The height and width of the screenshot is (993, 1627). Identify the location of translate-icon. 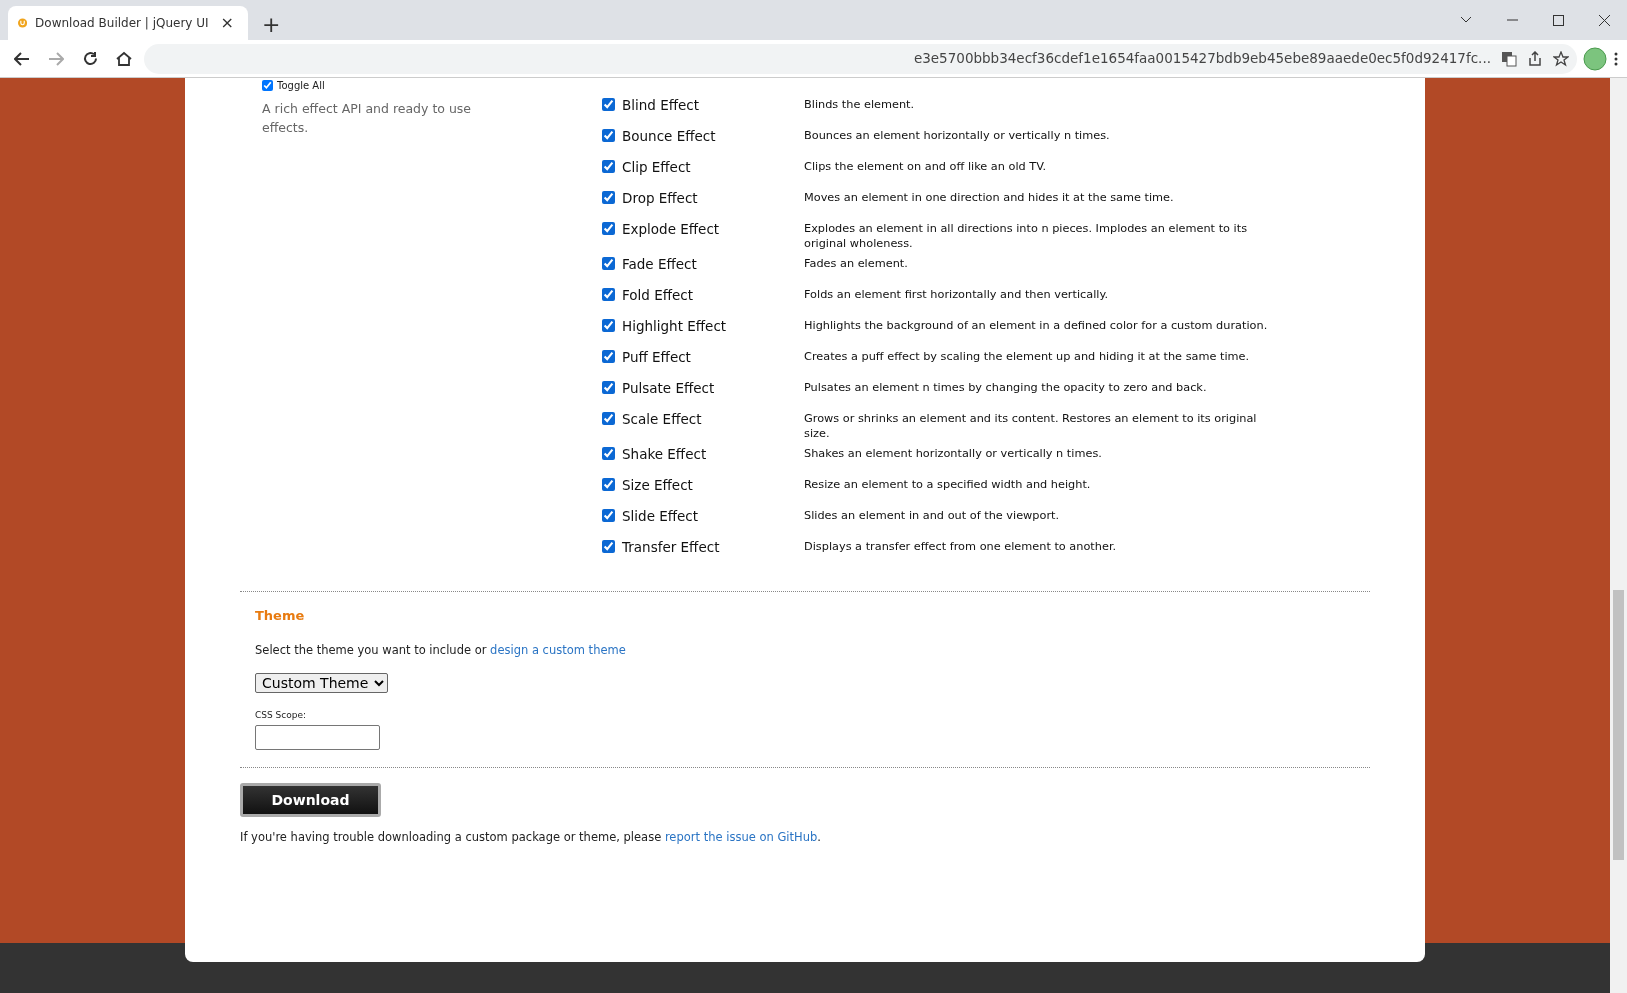
(1509, 58).